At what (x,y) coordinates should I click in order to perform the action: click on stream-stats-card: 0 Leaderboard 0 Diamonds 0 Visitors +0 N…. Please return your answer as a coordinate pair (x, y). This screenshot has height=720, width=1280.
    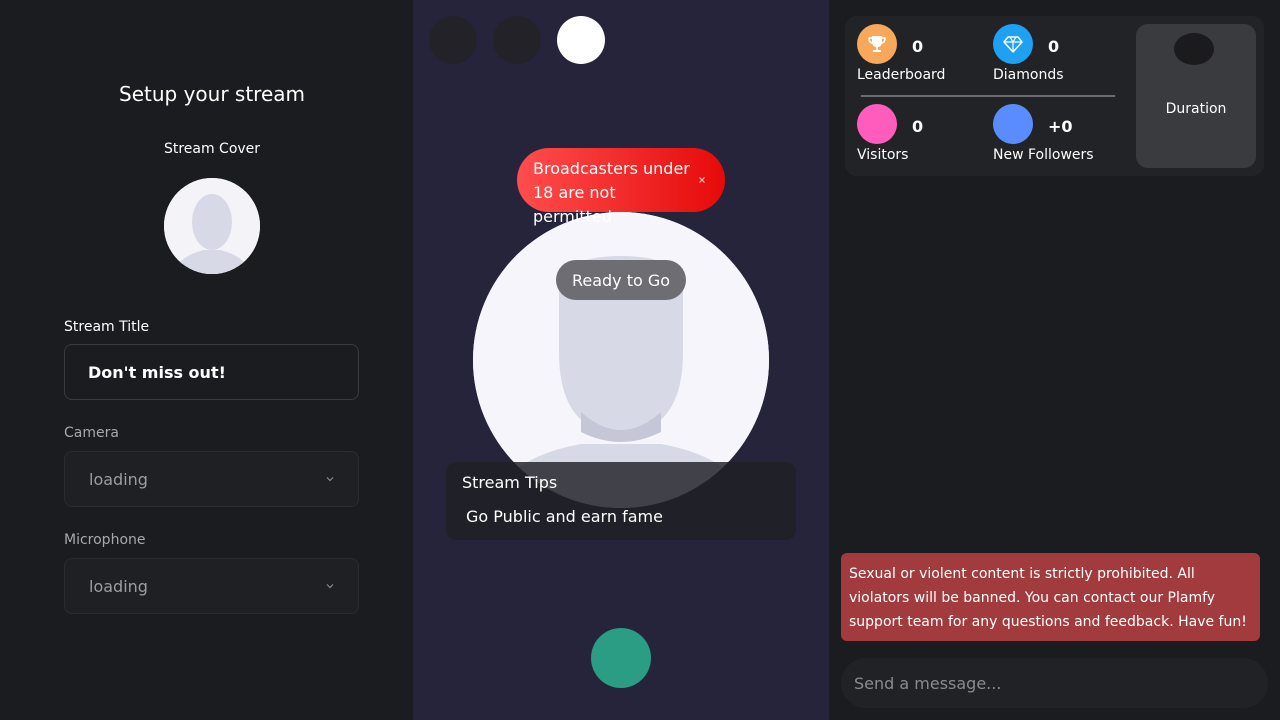
    Looking at the image, I should click on (1054, 96).